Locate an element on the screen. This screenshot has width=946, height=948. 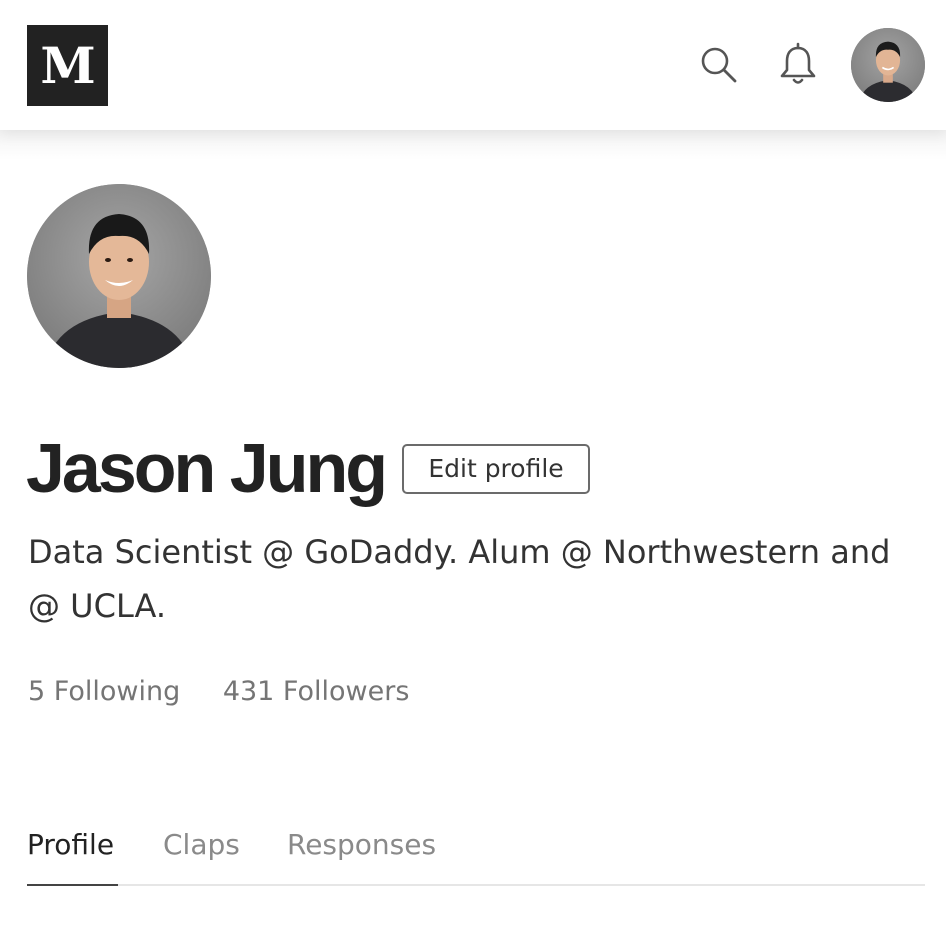
profile-tabs: Profile Claps Responses is located at coordinates (476, 853).